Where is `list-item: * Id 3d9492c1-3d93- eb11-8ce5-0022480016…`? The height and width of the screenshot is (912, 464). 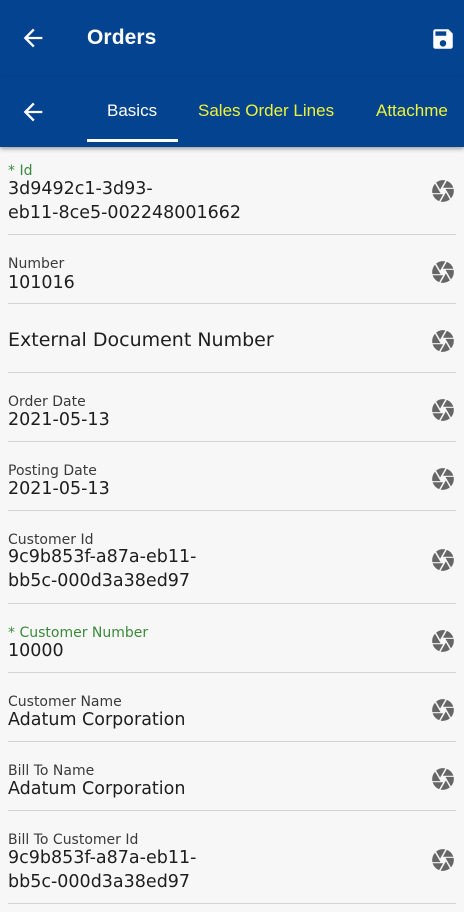 list-item: * Id 3d9492c1-3d93- eb11-8ce5-0022480016… is located at coordinates (232, 192).